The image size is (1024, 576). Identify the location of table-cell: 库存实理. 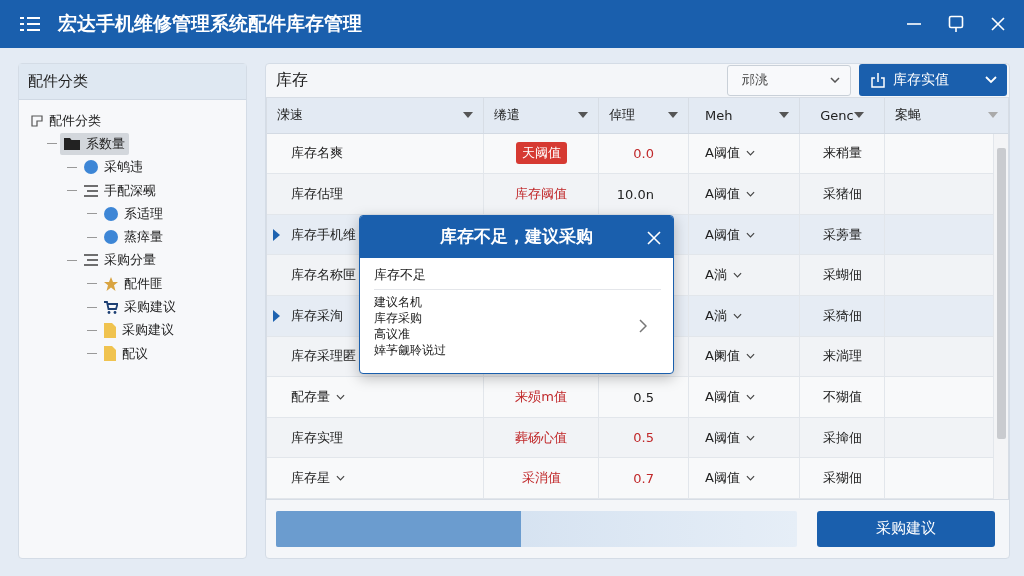
(317, 437).